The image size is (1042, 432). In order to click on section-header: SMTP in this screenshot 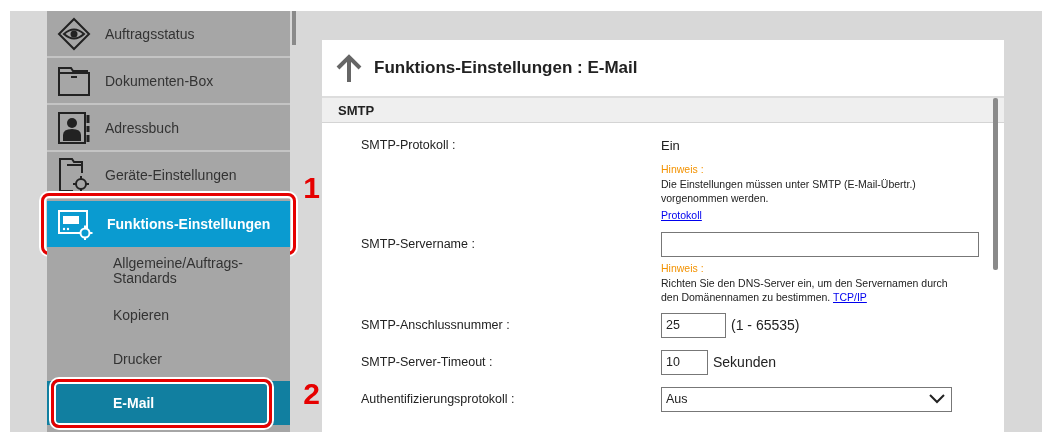, I will do `click(663, 110)`.